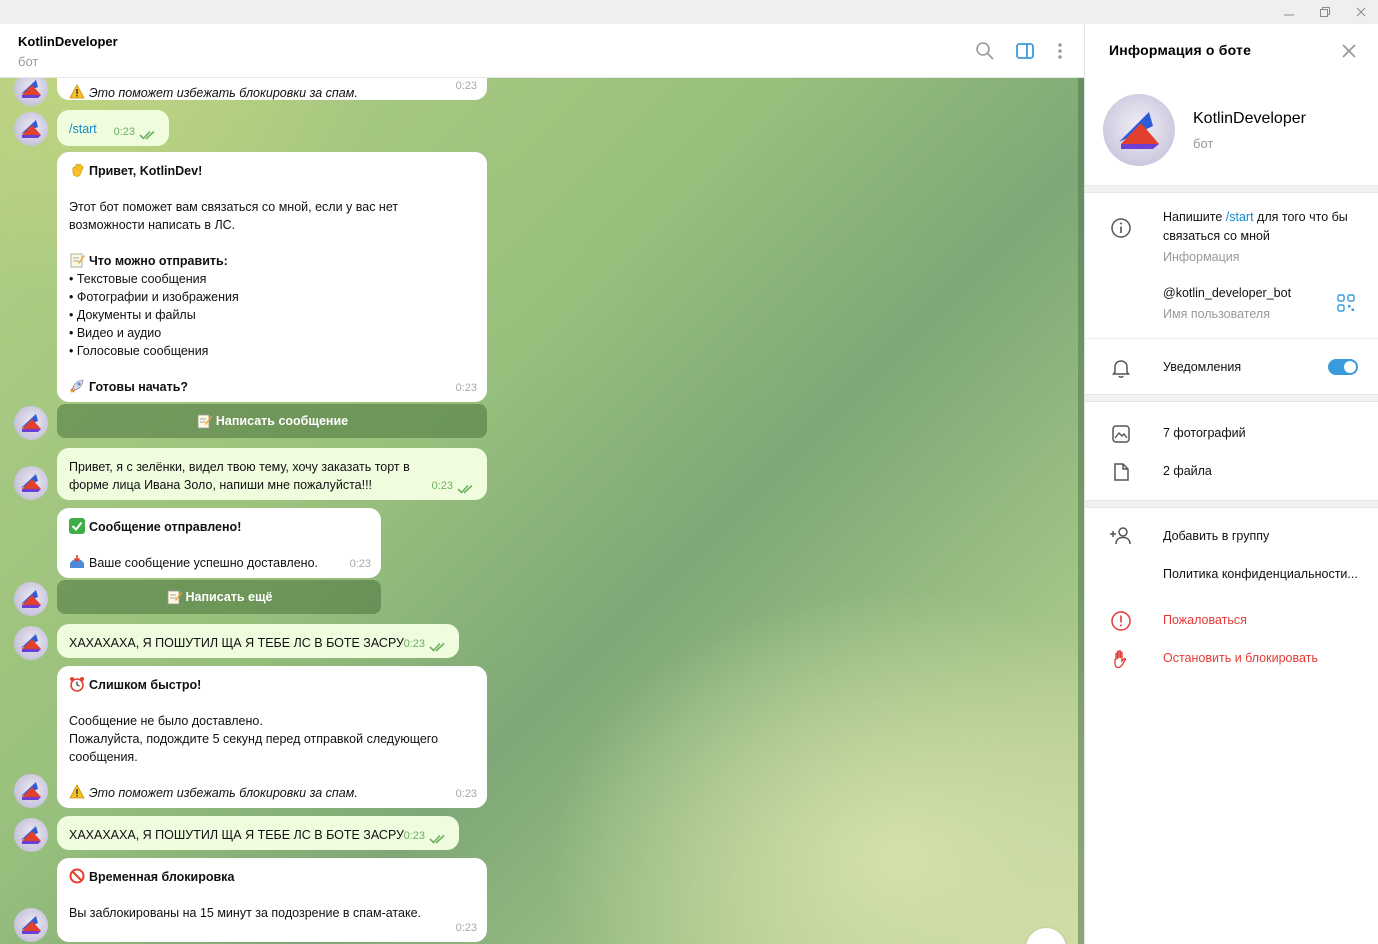 Image resolution: width=1378 pixels, height=944 pixels. What do you see at coordinates (223, 793) in the screenshot?
I see `warning-text: Это поможет избежать блокировки за спам.` at bounding box center [223, 793].